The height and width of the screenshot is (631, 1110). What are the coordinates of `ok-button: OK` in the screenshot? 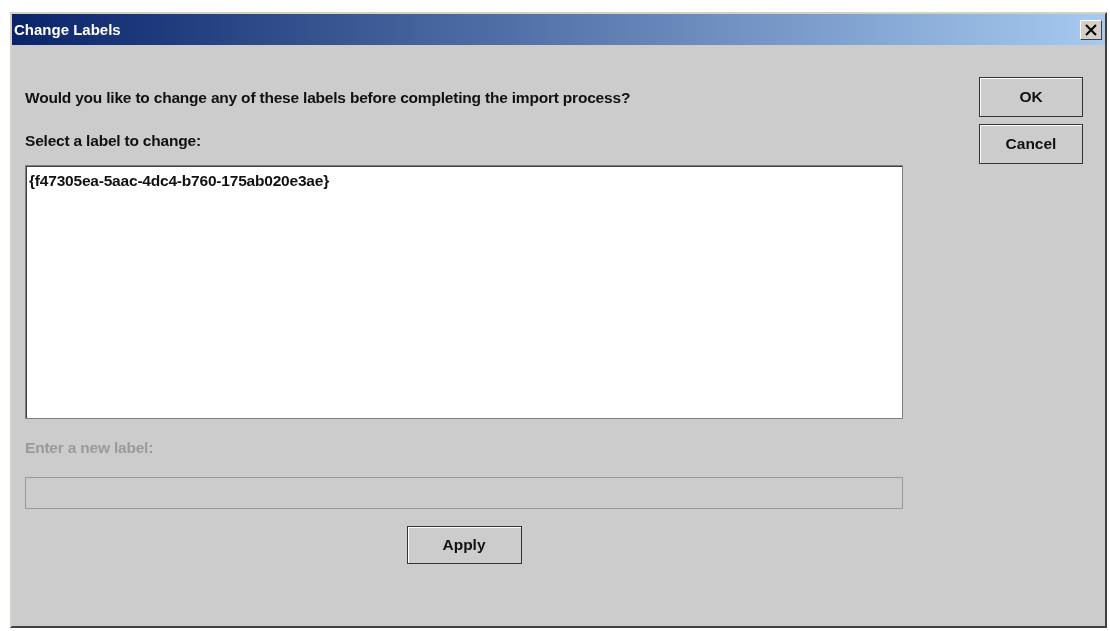 It's located at (1031, 97).